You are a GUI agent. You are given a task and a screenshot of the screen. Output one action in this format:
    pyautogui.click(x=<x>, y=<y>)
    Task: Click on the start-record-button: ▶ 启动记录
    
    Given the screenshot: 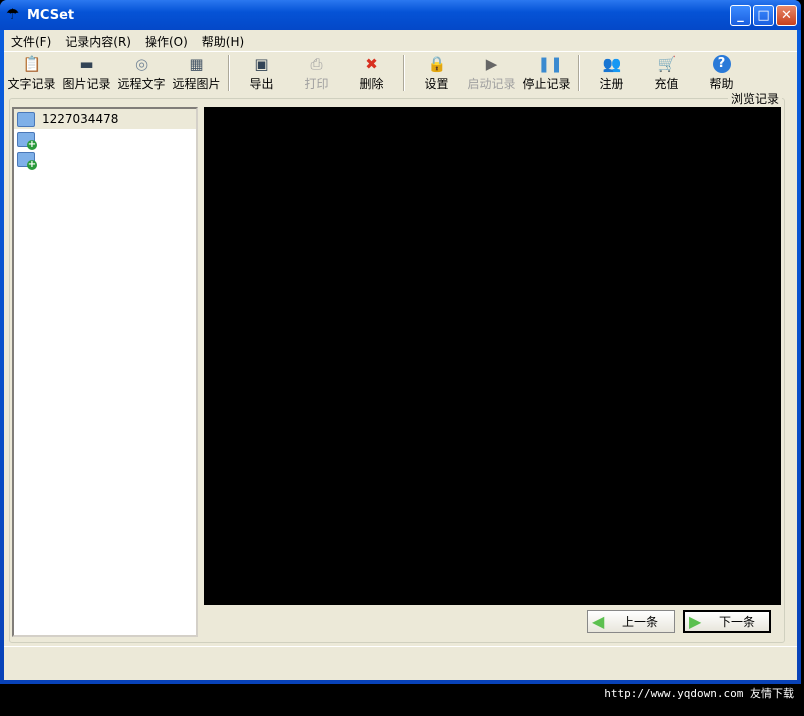 What is the action you would take?
    pyautogui.click(x=491, y=75)
    